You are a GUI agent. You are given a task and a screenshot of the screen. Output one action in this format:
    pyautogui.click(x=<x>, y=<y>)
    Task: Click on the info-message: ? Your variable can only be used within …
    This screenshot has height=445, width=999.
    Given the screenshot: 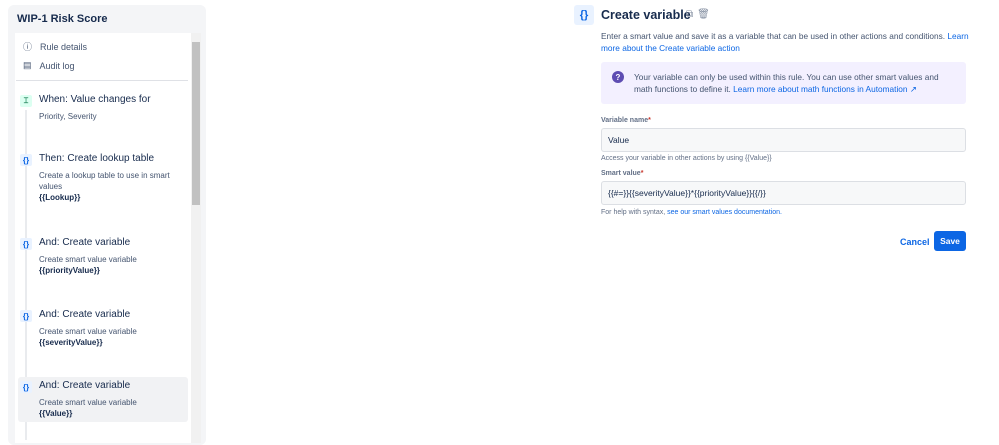 What is the action you would take?
    pyautogui.click(x=783, y=83)
    